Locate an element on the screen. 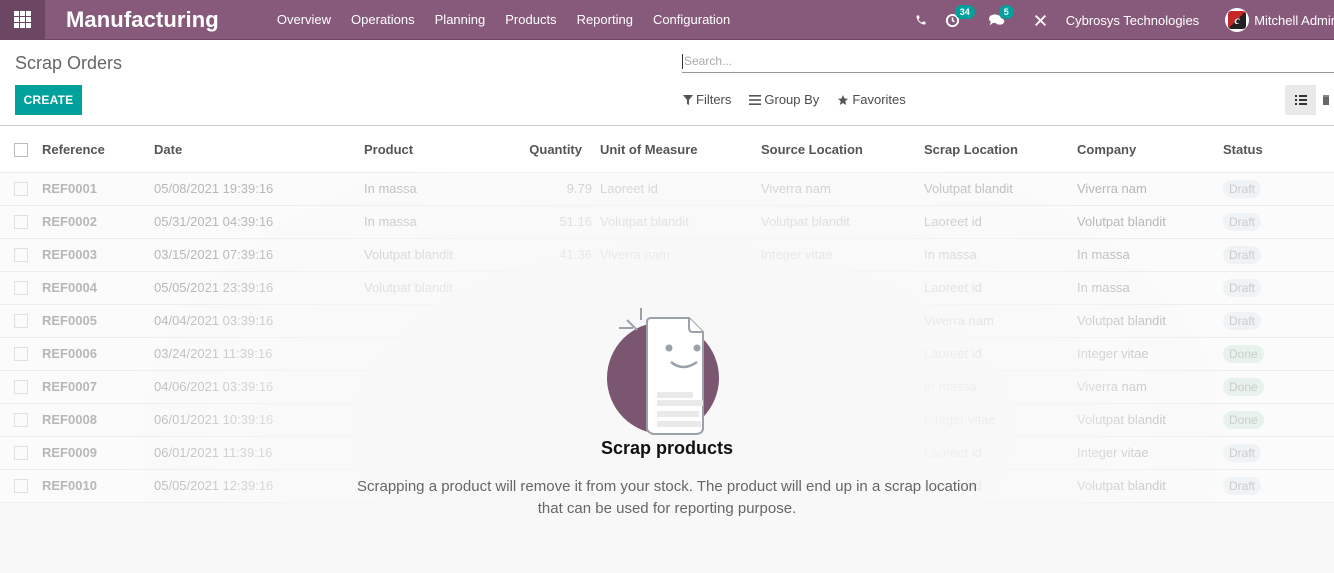 The height and width of the screenshot is (573, 1334). column-source-location: Source Location is located at coordinates (842, 150).